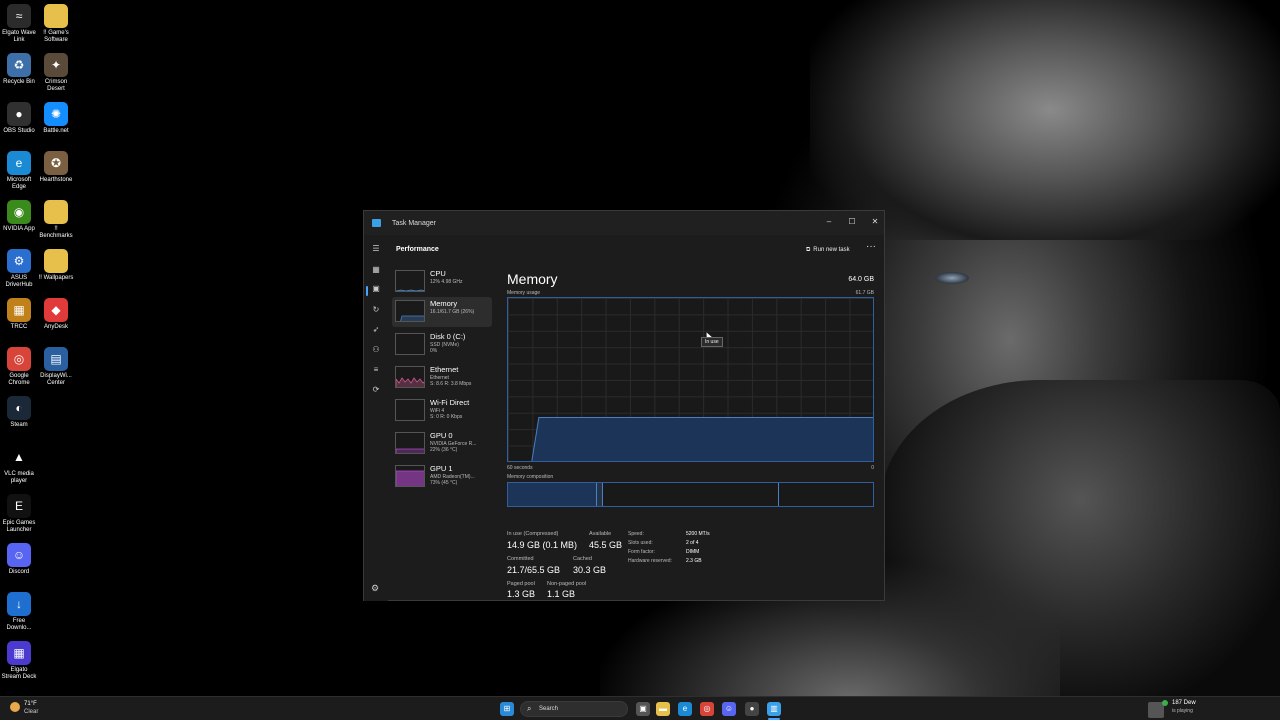  Describe the element at coordinates (19, 526) in the screenshot. I see `desktop-icon-label: Epic Games Launcher` at that location.